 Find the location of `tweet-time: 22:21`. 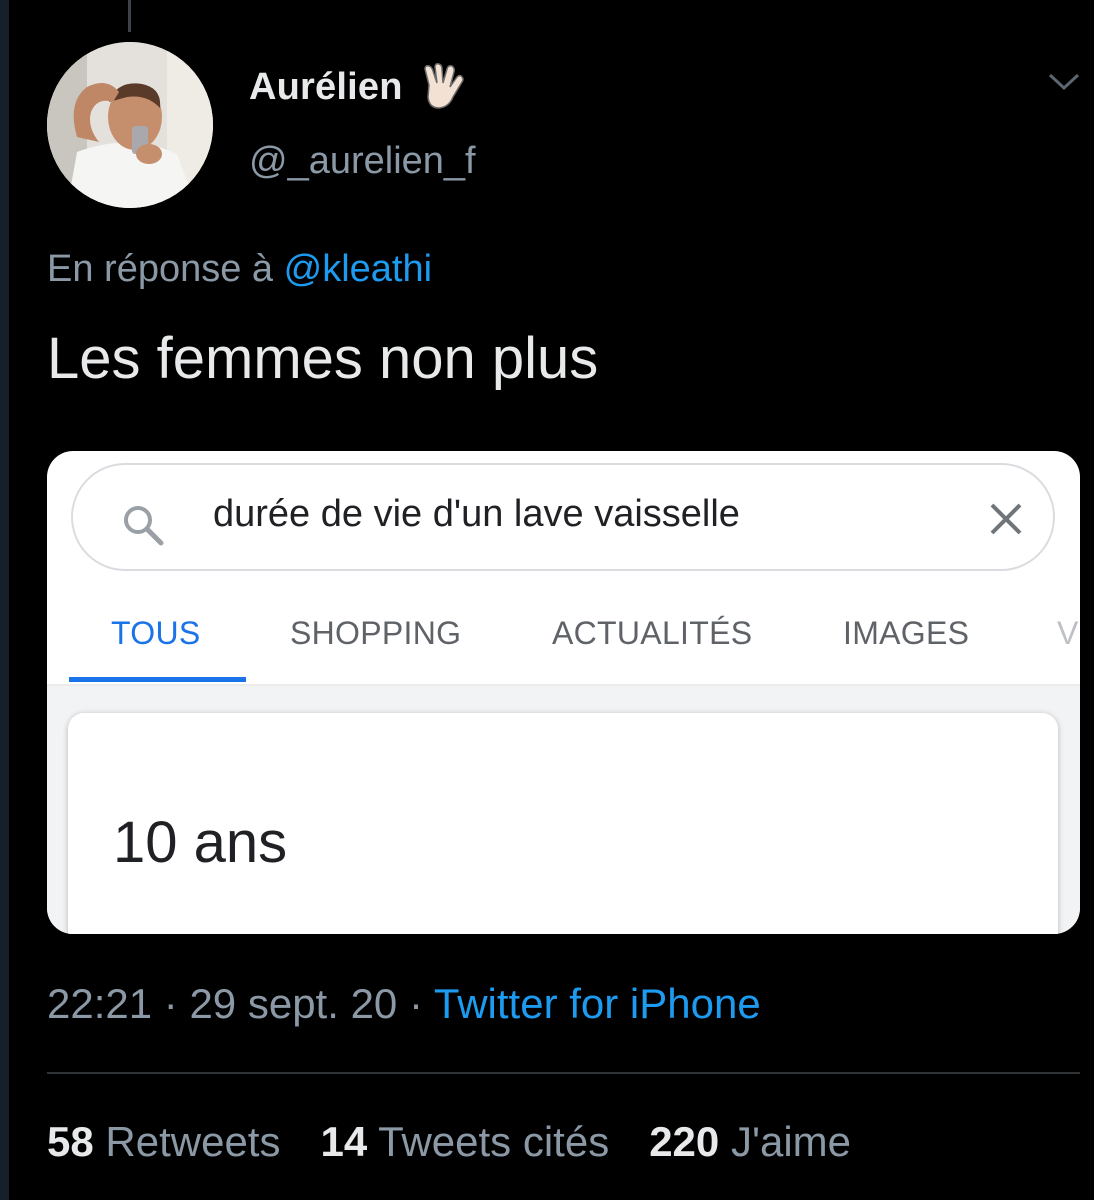

tweet-time: 22:21 is located at coordinates (99, 1003).